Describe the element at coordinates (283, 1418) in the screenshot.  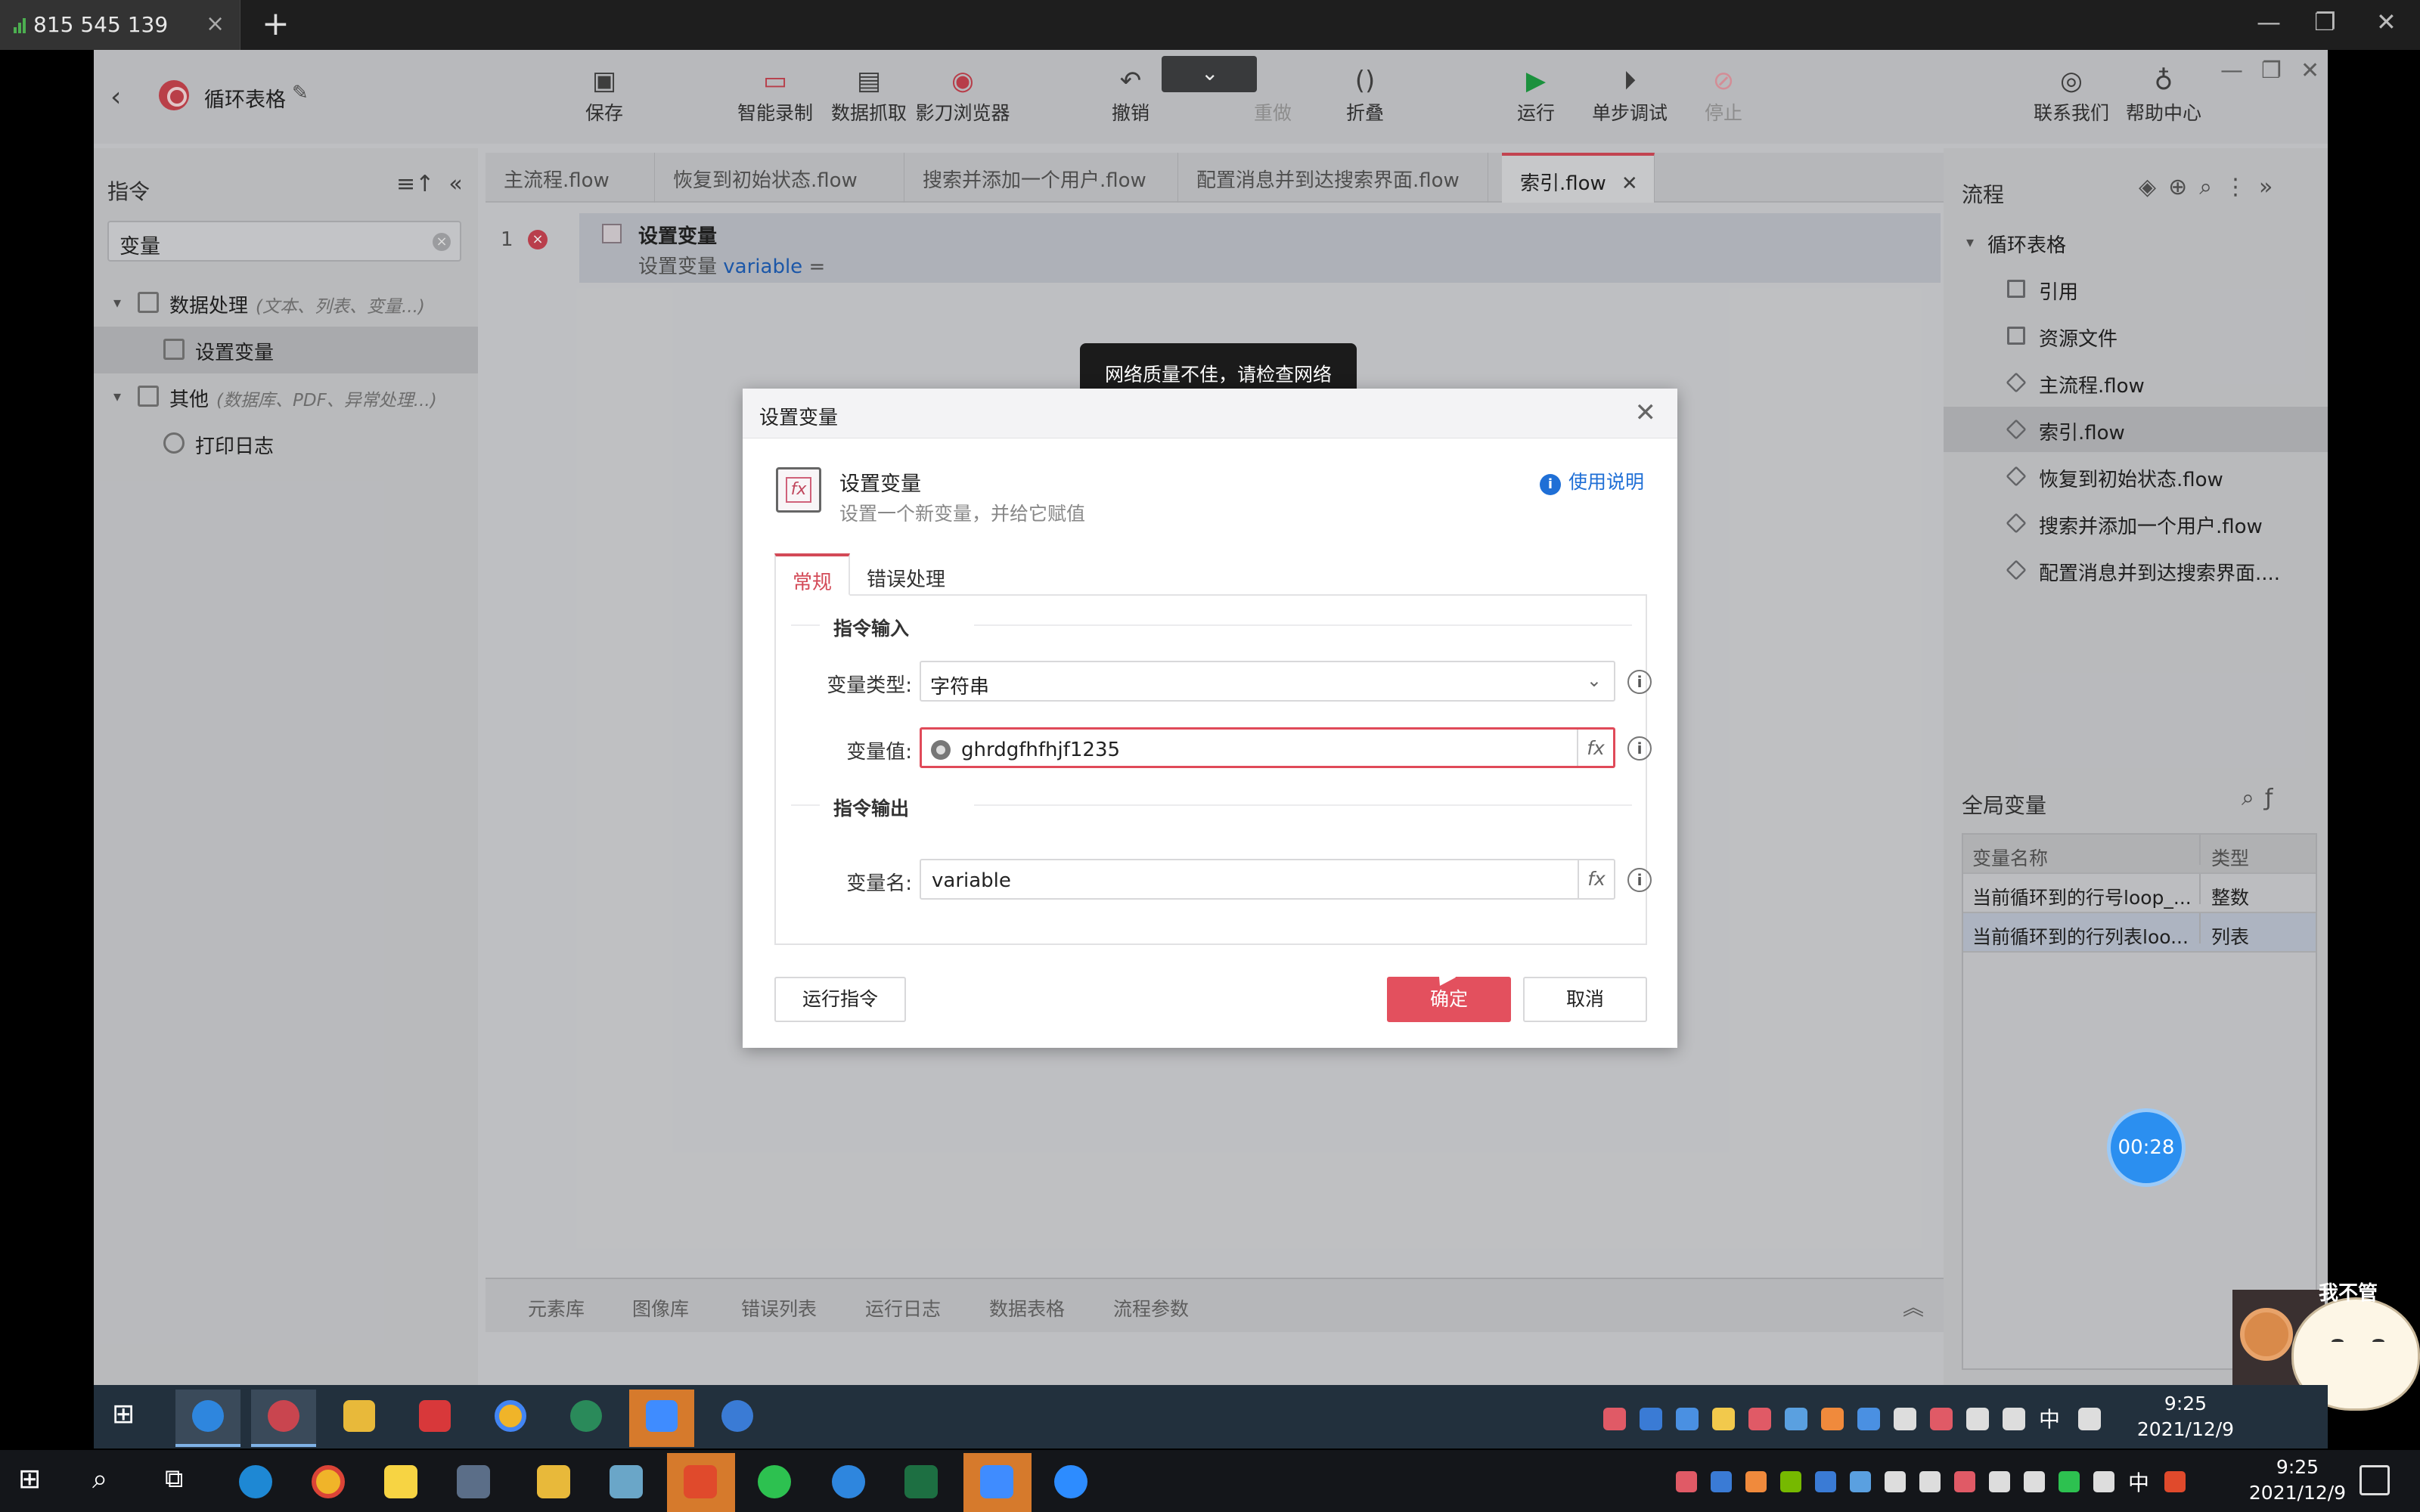
I see `yingdao-app-icon` at that location.